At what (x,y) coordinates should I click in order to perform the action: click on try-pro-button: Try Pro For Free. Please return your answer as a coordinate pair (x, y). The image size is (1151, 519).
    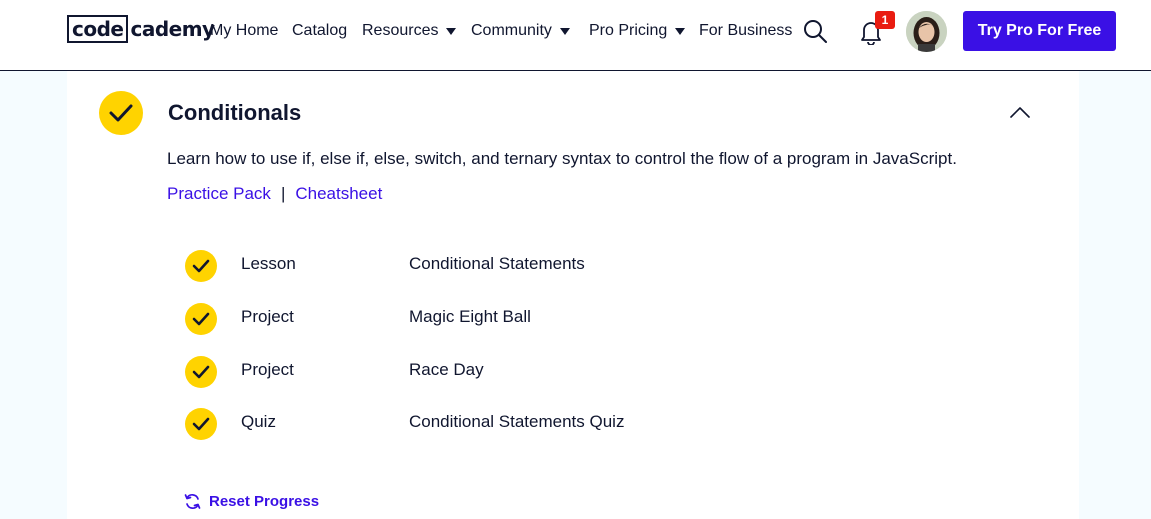
    Looking at the image, I should click on (1039, 31).